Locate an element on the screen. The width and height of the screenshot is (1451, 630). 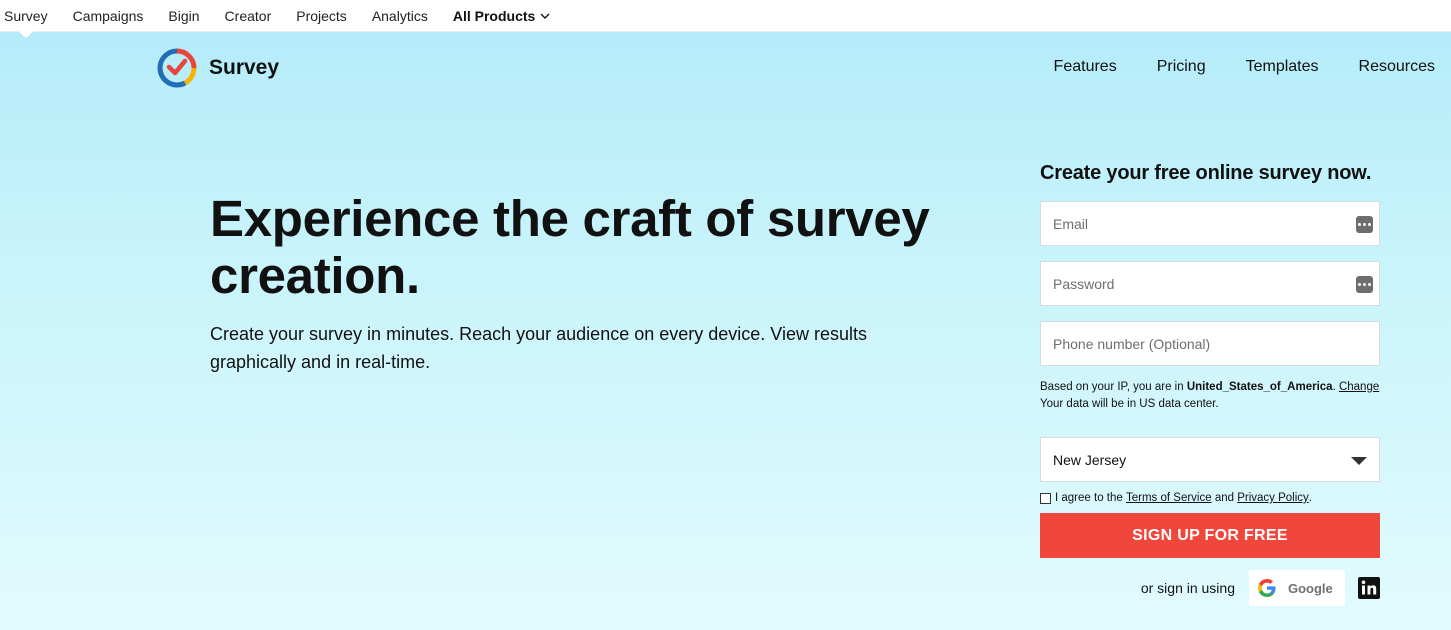
nav-features: Features is located at coordinates (1085, 67).